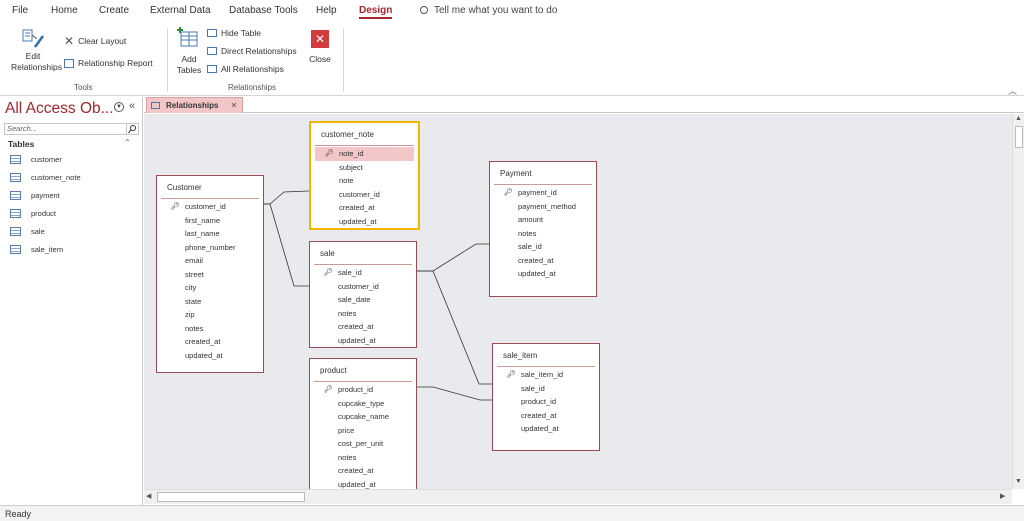  What do you see at coordinates (21, 144) in the screenshot?
I see `nav-section-tables: Tables` at bounding box center [21, 144].